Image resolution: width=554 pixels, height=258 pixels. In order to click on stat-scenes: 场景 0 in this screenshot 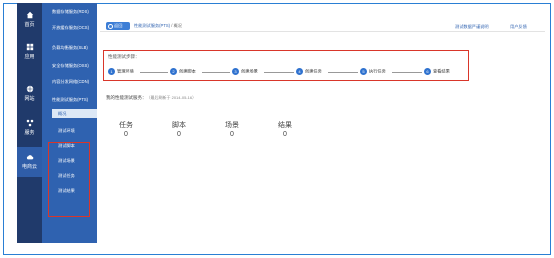, I will do `click(232, 129)`.